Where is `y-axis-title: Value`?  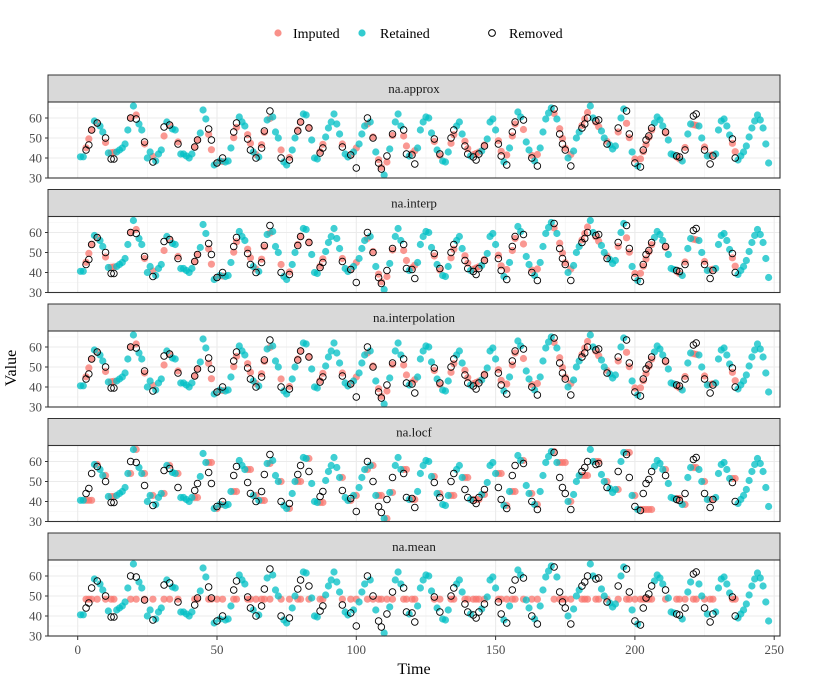 y-axis-title: Value is located at coordinates (11, 368).